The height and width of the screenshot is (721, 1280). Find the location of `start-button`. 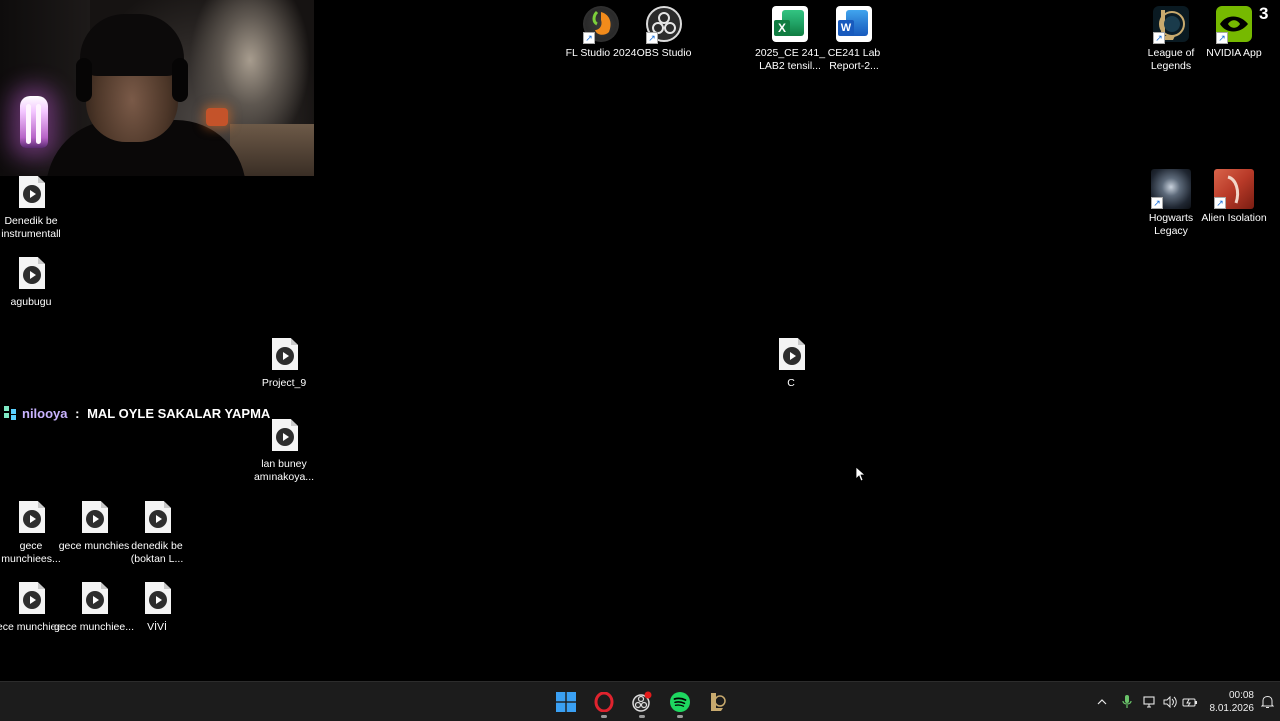

start-button is located at coordinates (566, 701).